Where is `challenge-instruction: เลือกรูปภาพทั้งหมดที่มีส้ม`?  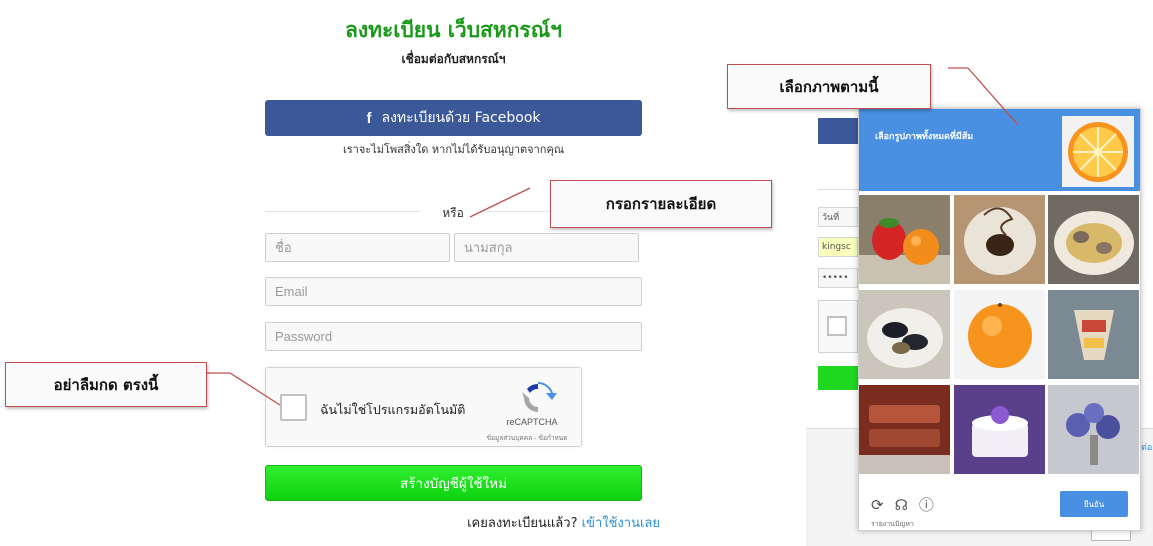 challenge-instruction: เลือกรูปภาพทั้งหมดที่มีส้ม is located at coordinates (924, 137).